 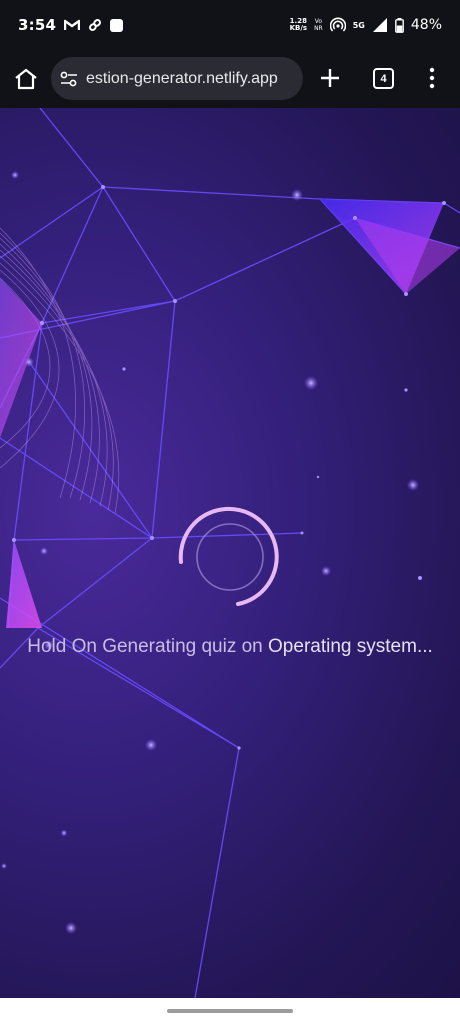 I want to click on decorative-triangle-left, so click(x=21, y=358).